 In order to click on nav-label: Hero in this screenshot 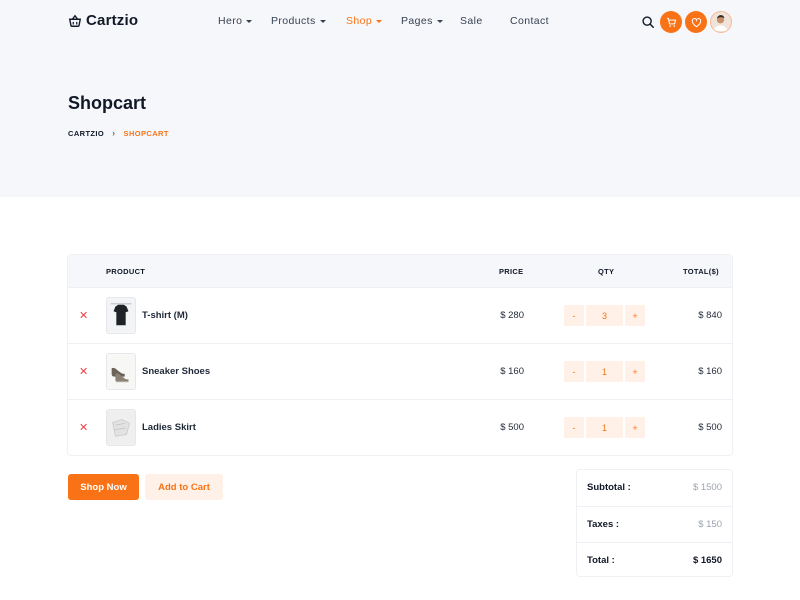, I will do `click(230, 21)`.